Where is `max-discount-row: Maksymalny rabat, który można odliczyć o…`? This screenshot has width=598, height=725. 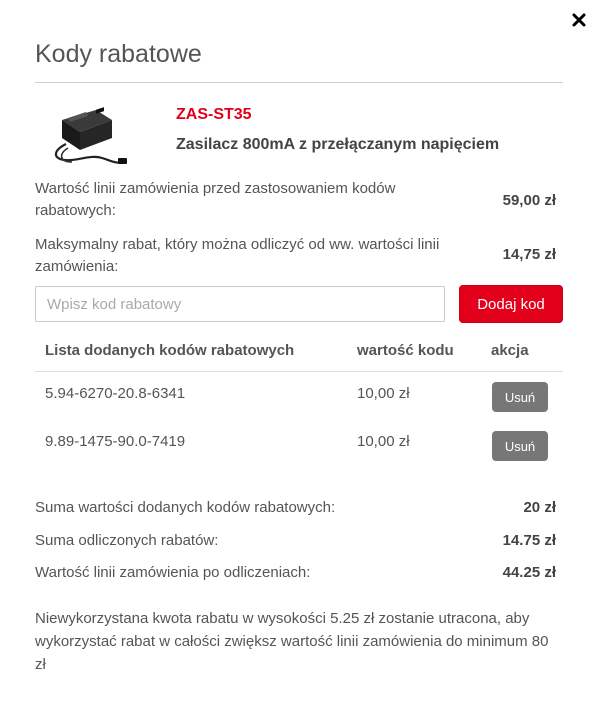 max-discount-row: Maksymalny rabat, który można odliczyć o… is located at coordinates (295, 256).